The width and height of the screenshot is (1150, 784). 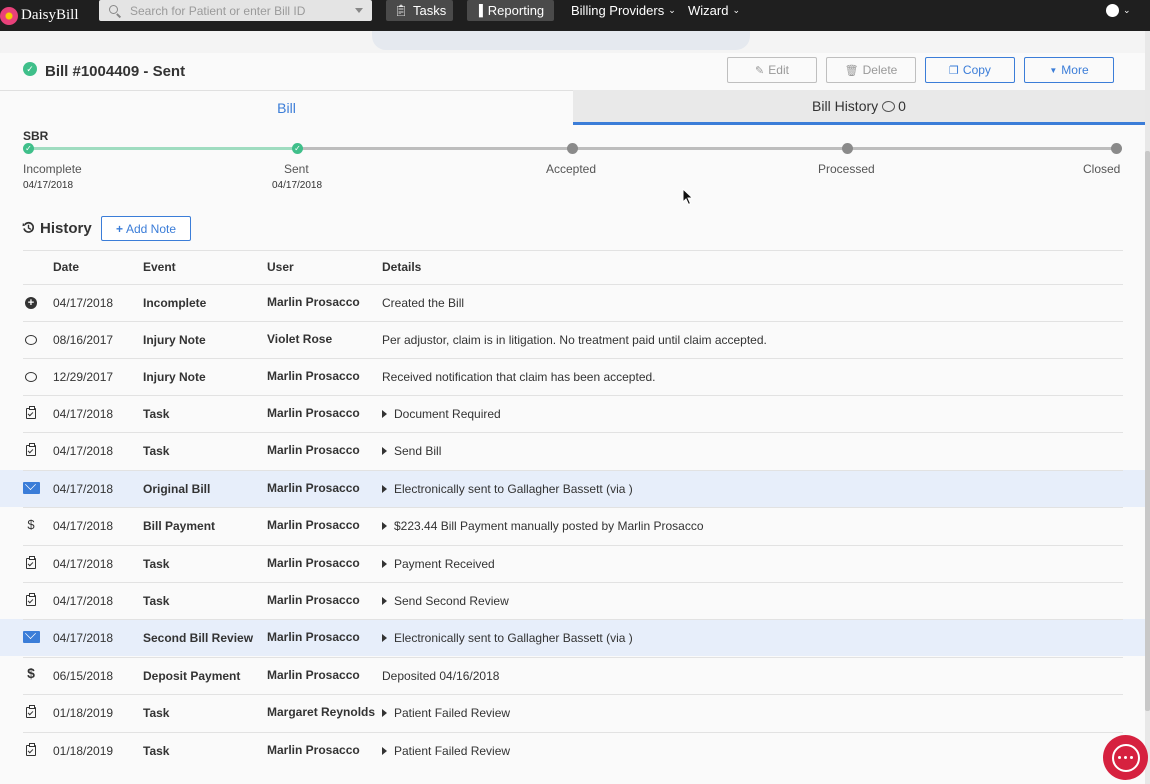 What do you see at coordinates (48, 185) in the screenshot?
I see `stage-incomplete-date: 04/17/2018` at bounding box center [48, 185].